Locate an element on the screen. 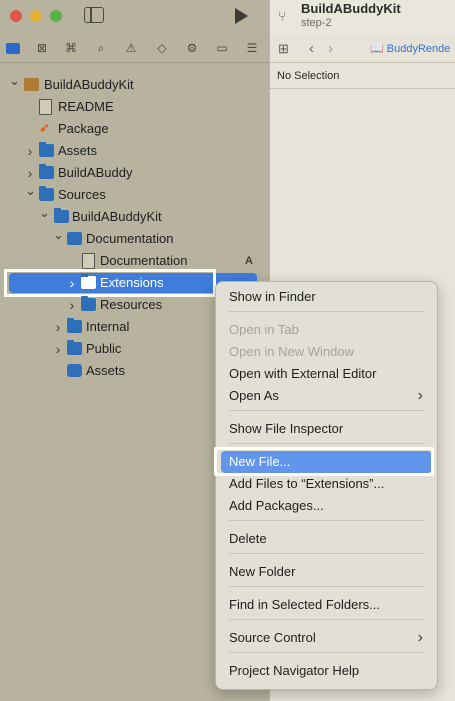  jump-bar: ⊞ ‹ › 📖 BuddyRende is located at coordinates (362, 49).